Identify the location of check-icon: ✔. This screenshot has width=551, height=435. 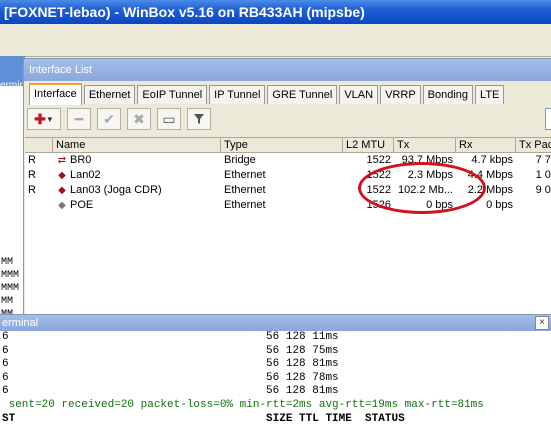
(109, 118).